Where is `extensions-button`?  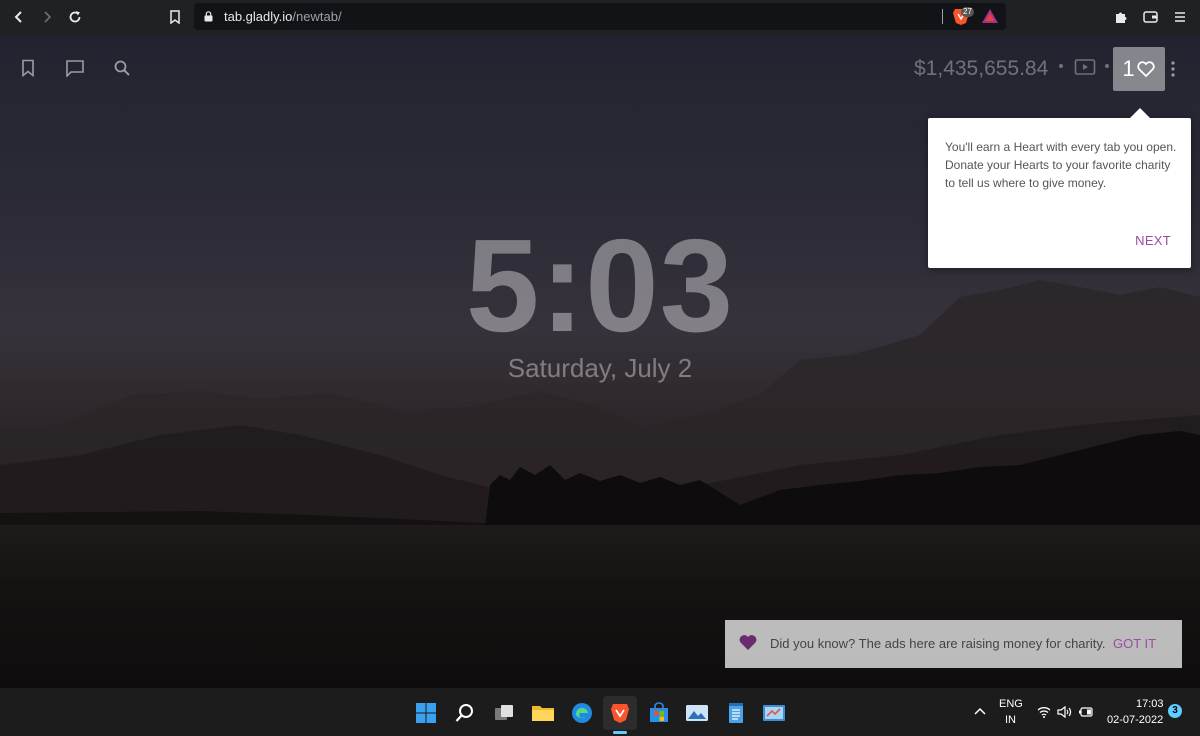
extensions-button is located at coordinates (1121, 17).